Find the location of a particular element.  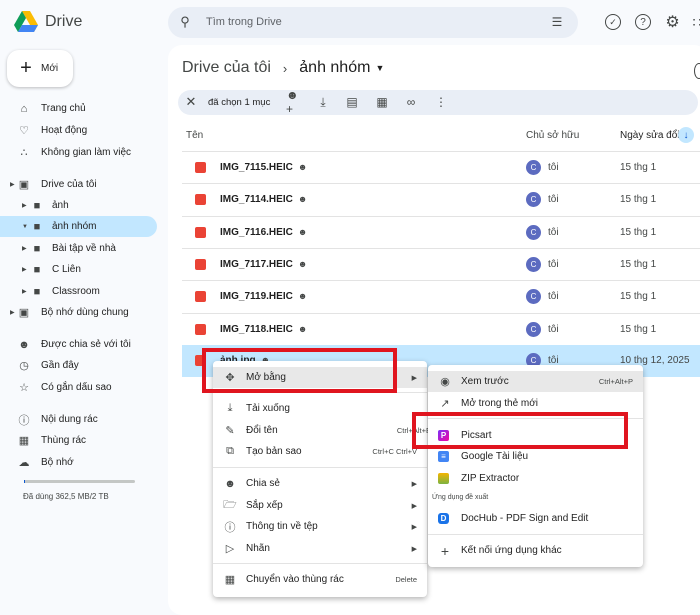

search-icon: ⚲ is located at coordinates (185, 21).